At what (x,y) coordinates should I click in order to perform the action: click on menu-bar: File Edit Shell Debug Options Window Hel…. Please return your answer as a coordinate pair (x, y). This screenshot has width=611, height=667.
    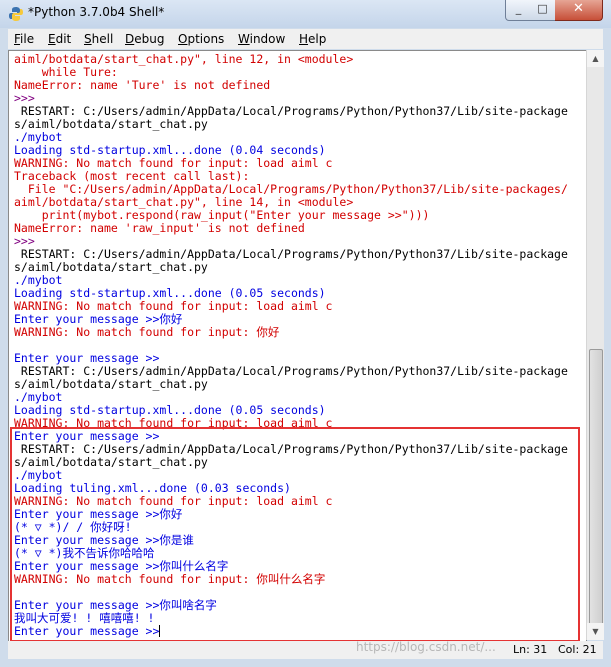
    Looking at the image, I should click on (305, 39).